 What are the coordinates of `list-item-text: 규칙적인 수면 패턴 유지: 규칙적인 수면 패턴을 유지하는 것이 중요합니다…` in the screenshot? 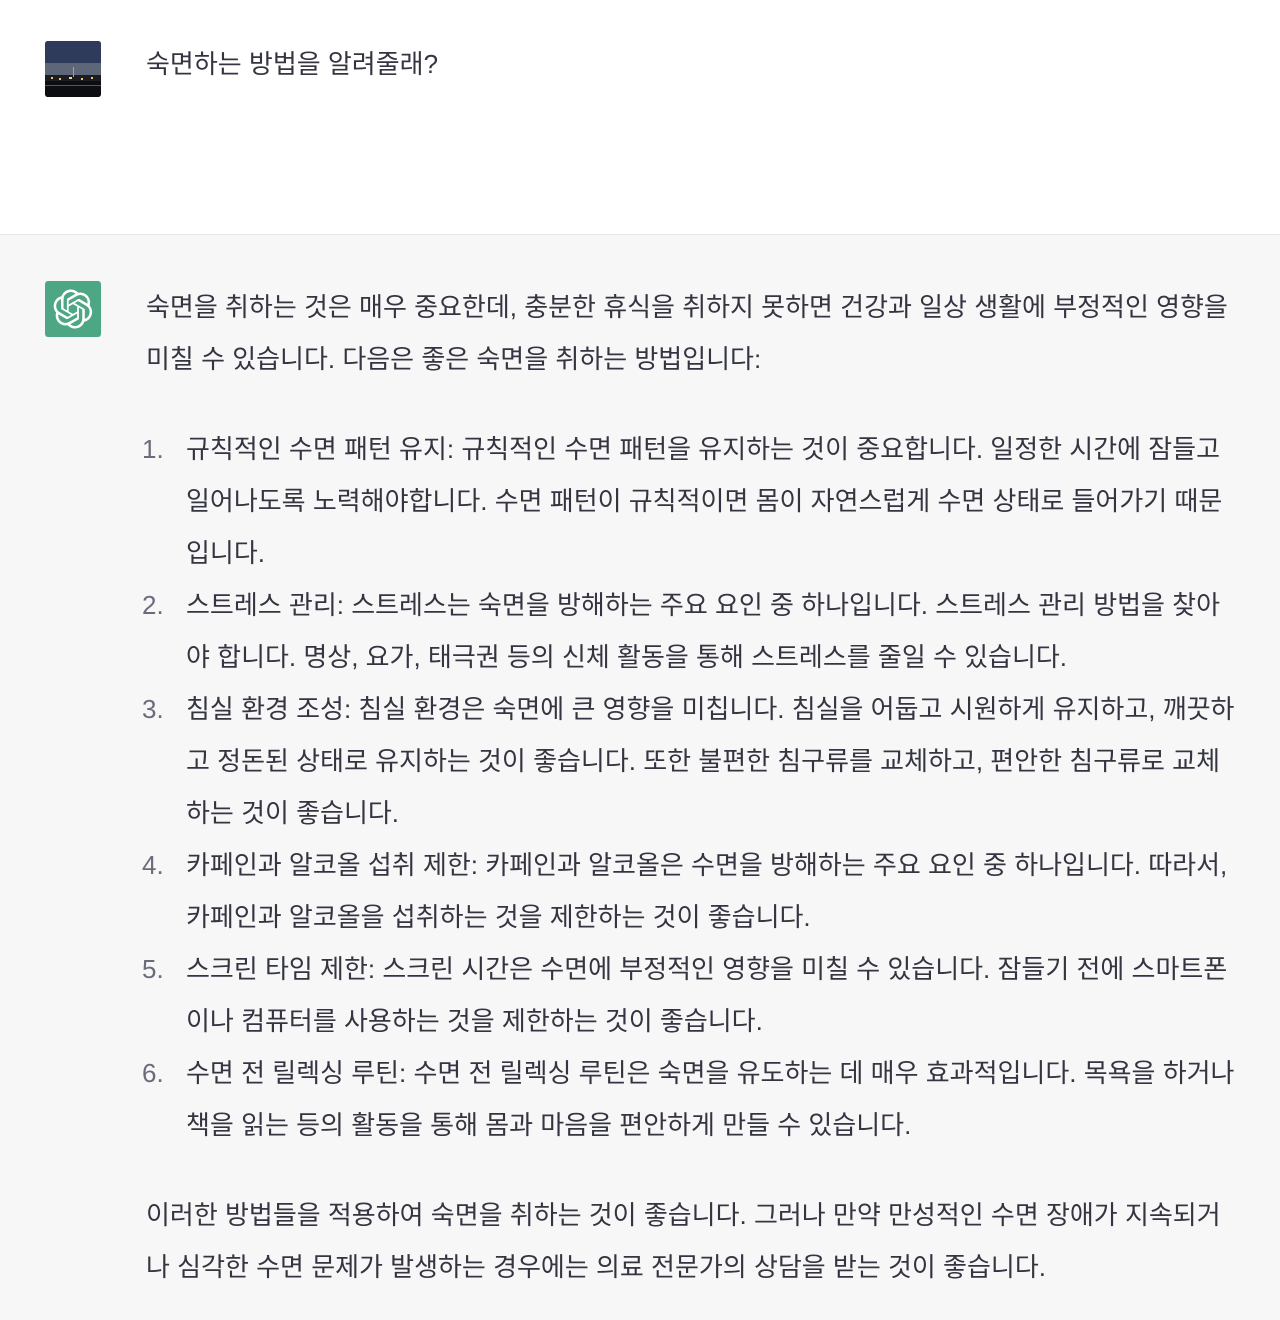 It's located at (704, 501).